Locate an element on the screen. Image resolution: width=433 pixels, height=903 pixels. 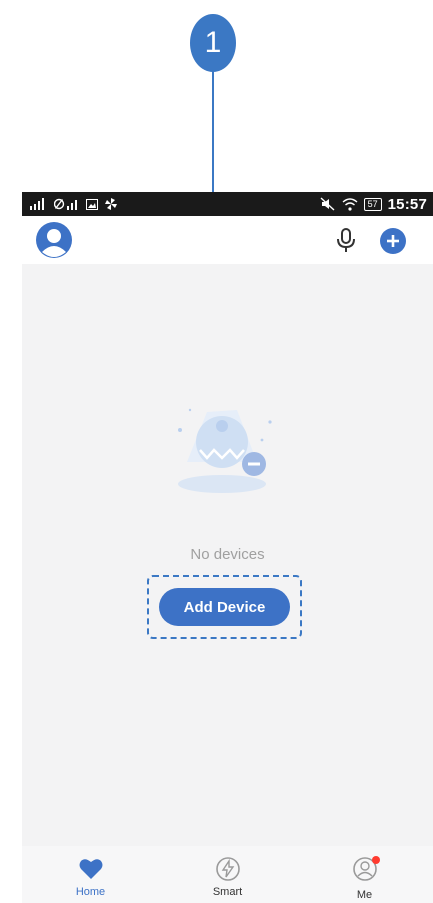
me-icon-wrap is located at coordinates (366, 870).